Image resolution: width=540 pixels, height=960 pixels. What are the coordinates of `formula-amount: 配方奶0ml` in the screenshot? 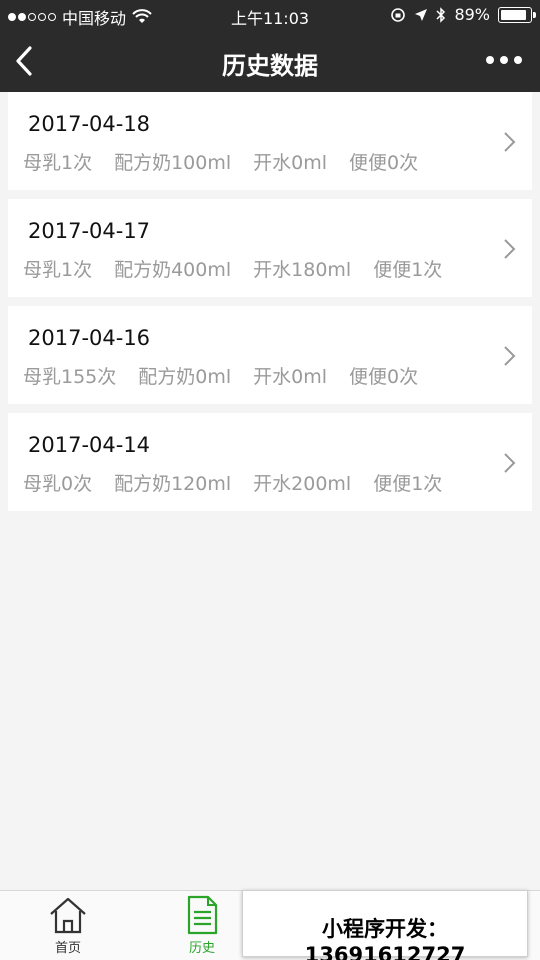 It's located at (185, 377).